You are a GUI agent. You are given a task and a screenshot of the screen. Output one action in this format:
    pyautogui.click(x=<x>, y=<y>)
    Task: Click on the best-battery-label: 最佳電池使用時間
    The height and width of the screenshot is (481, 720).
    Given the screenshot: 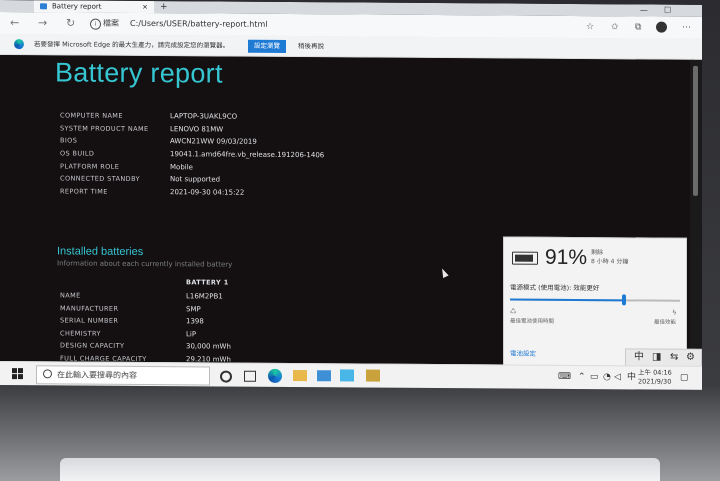 What is the action you would take?
    pyautogui.click(x=532, y=321)
    